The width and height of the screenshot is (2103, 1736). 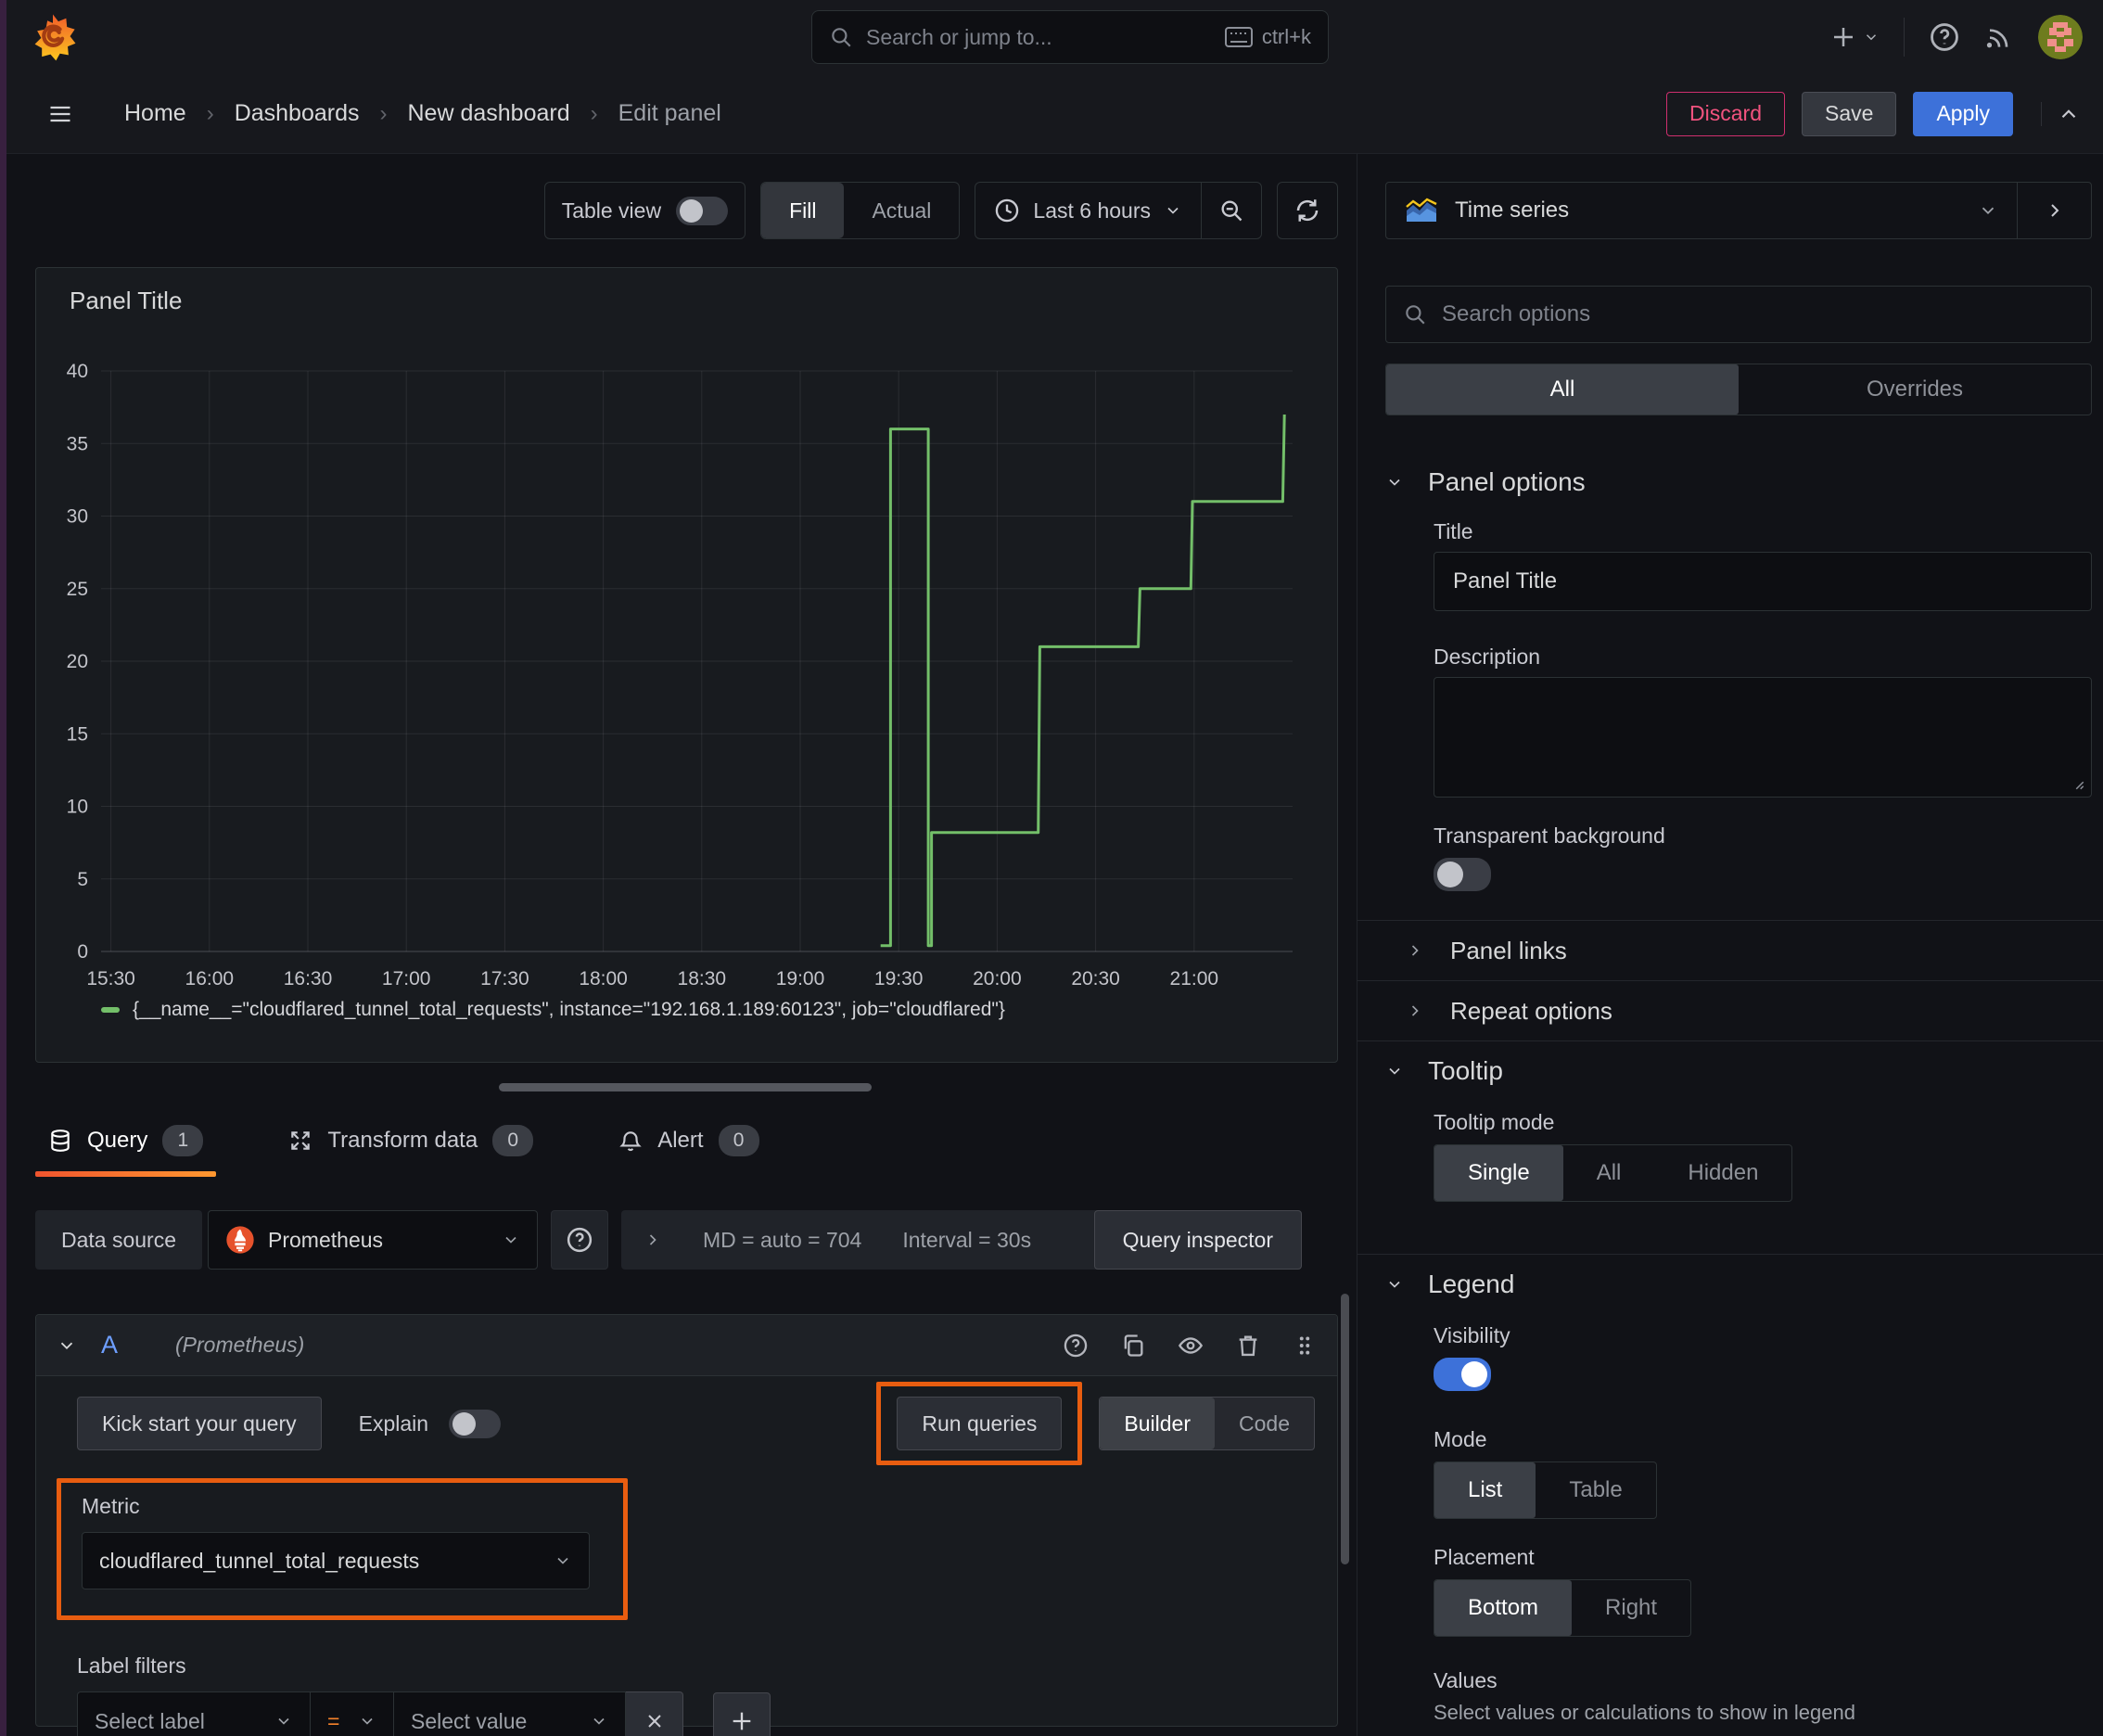 I want to click on kick-start-button: Kick start your query, so click(x=199, y=1423).